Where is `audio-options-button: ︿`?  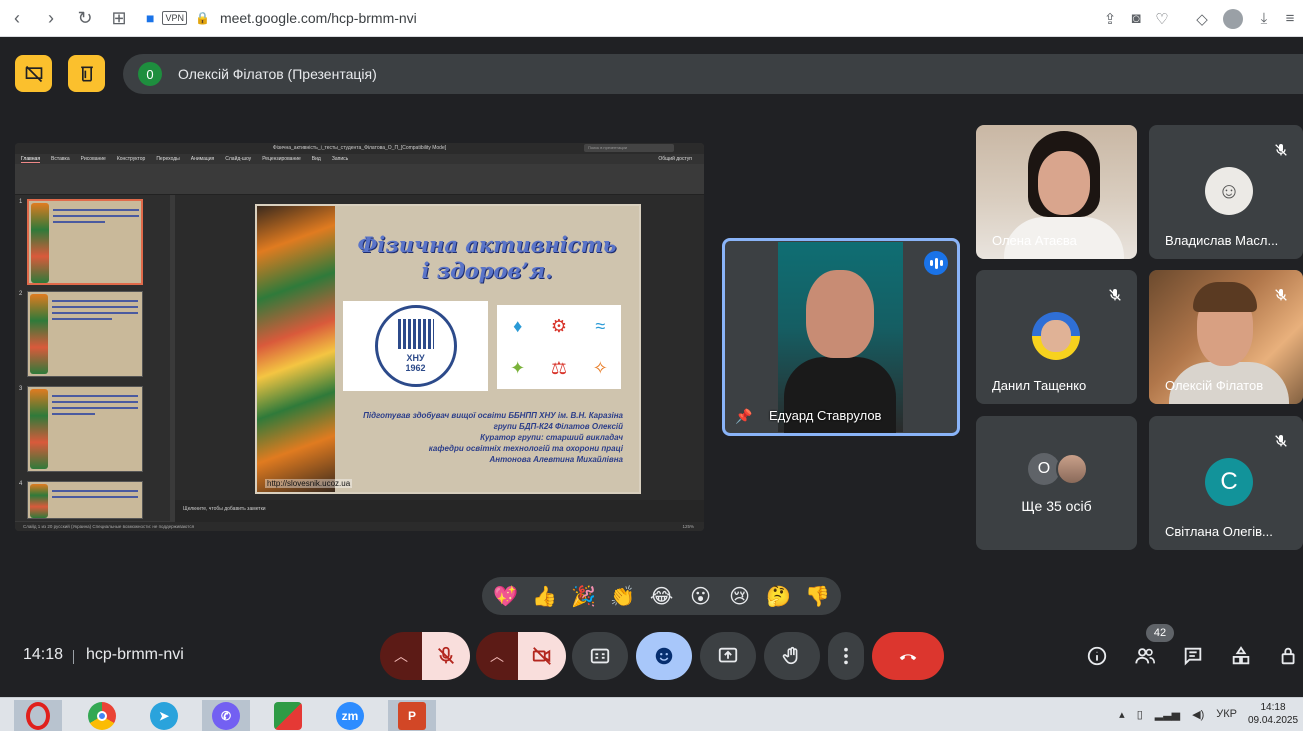
audio-options-button: ︿ is located at coordinates (401, 656).